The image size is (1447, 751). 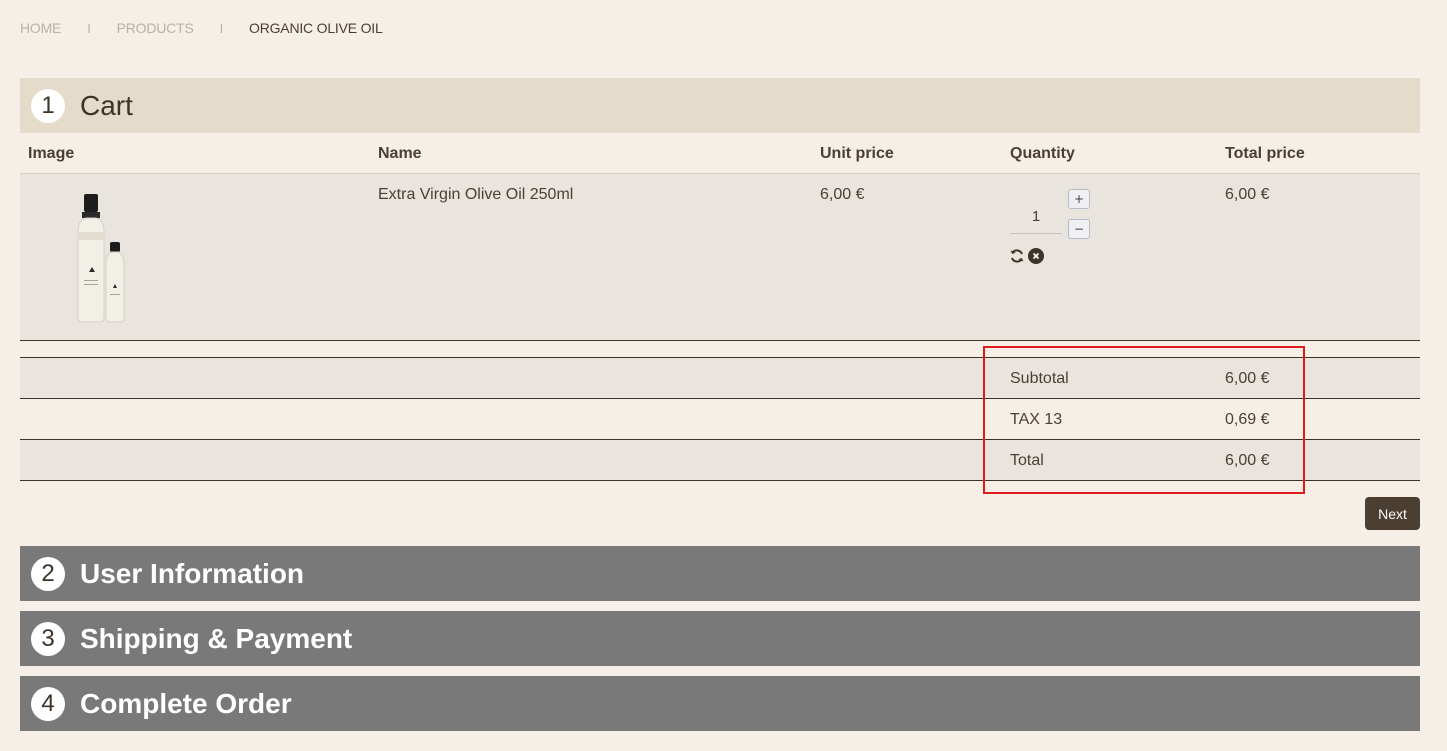 I want to click on step-number: 3, so click(x=48, y=638).